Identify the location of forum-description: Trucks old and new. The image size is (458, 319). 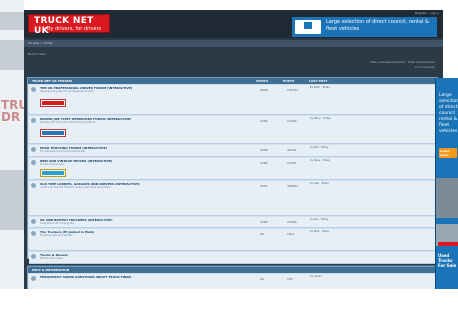
(52, 164).